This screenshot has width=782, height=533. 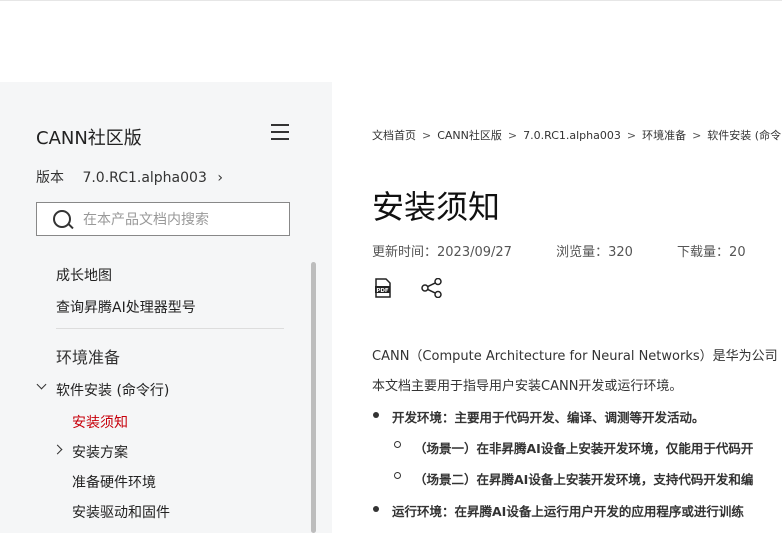 What do you see at coordinates (527, 386) in the screenshot?
I see `purpose-paragraph: 本文档主要用于指导用户安装CANN开发或运行环境。` at bounding box center [527, 386].